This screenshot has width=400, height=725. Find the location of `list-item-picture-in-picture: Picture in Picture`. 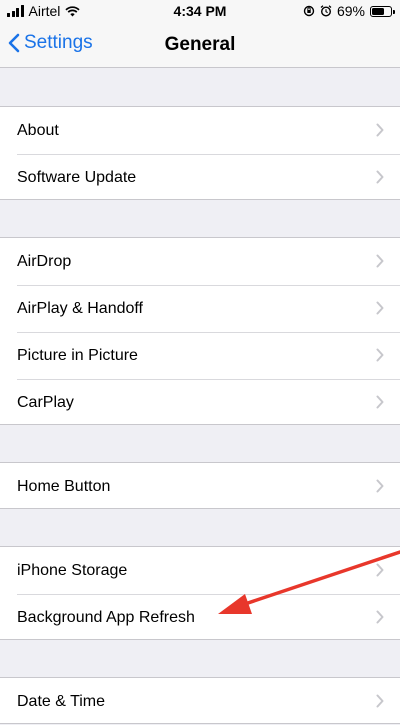

list-item-picture-in-picture: Picture in Picture is located at coordinates (200, 355).